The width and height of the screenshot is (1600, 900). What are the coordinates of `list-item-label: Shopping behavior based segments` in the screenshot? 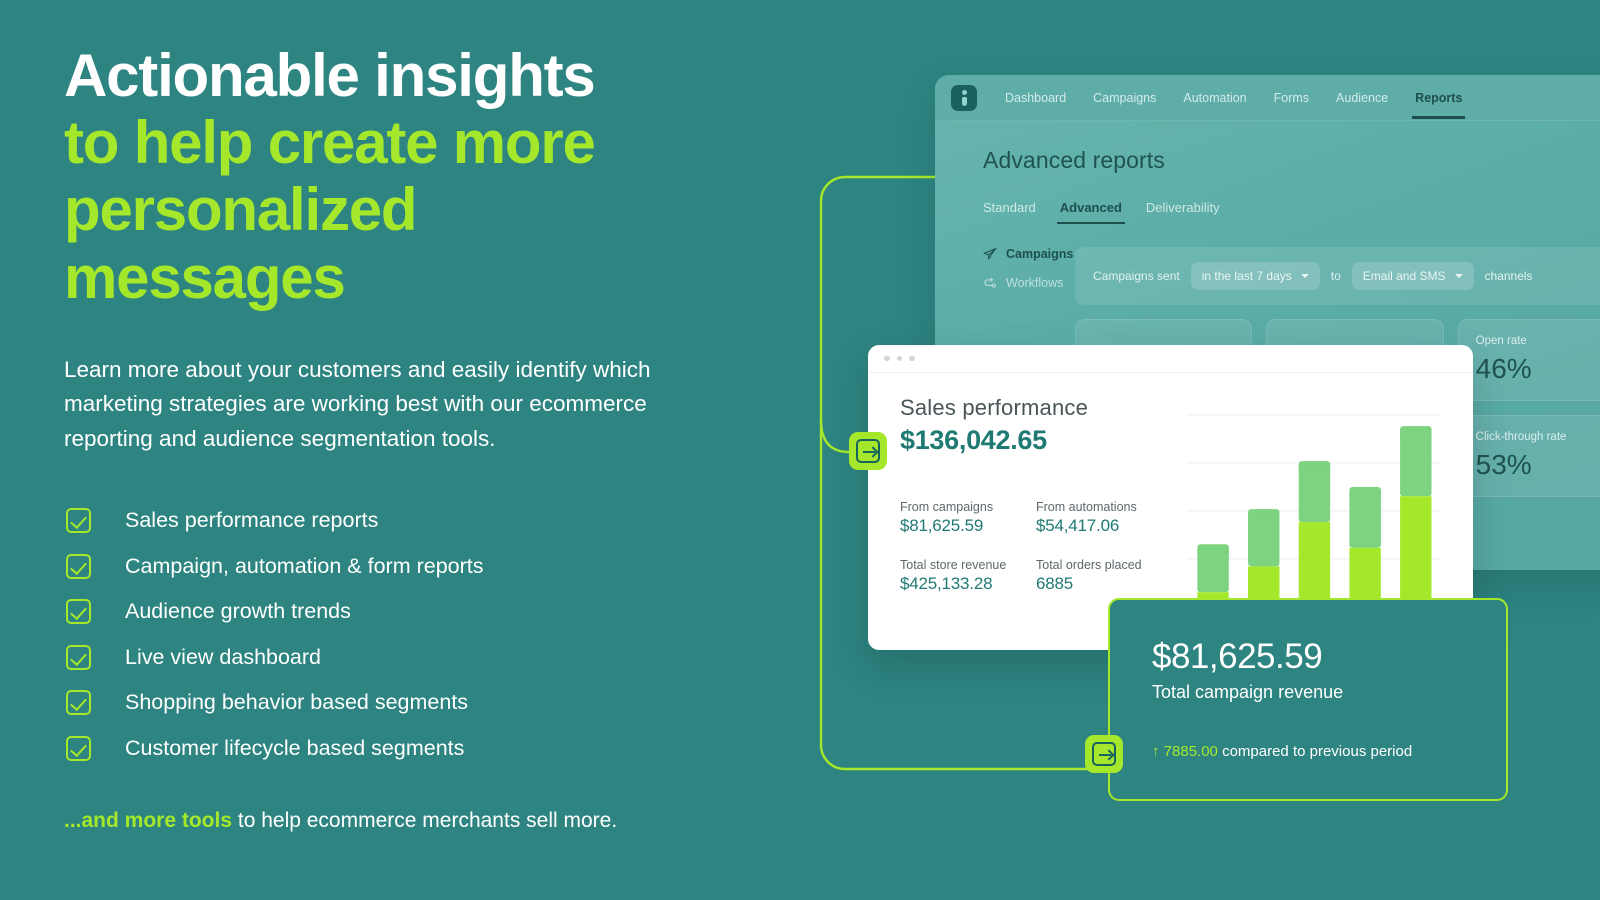 It's located at (297, 702).